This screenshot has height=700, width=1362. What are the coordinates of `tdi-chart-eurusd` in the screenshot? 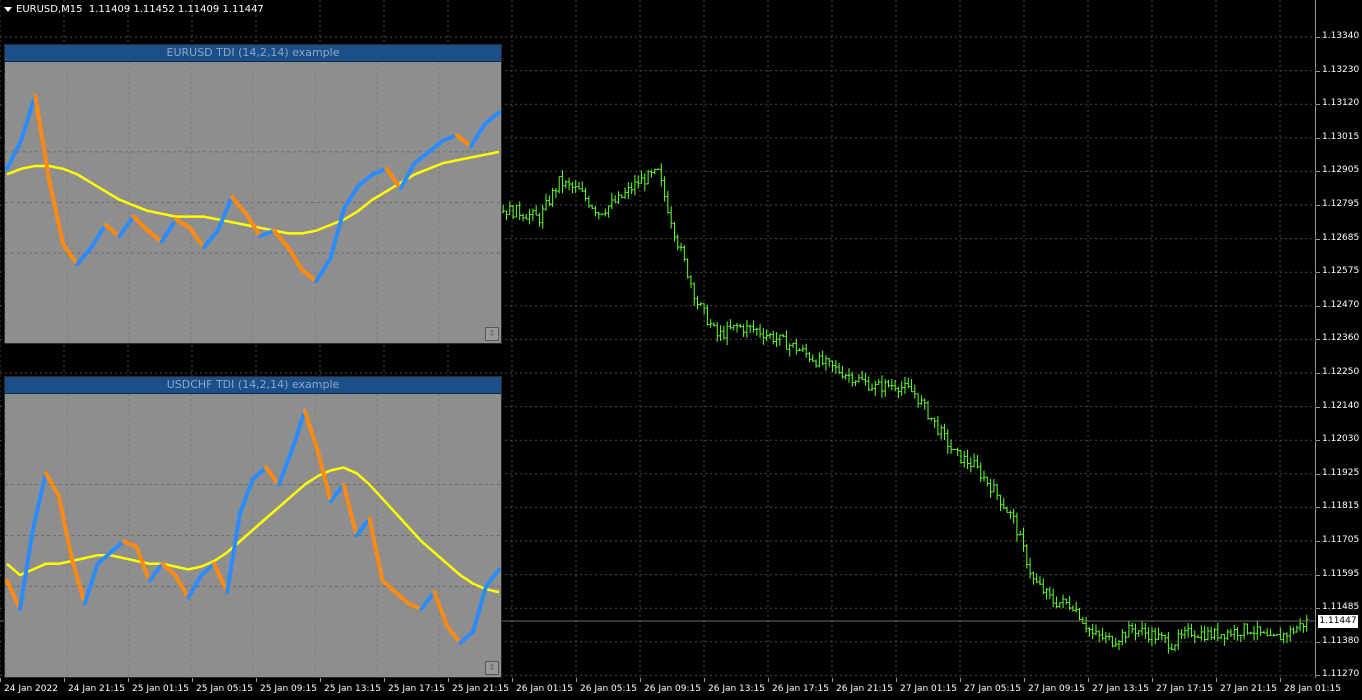 It's located at (253, 202).